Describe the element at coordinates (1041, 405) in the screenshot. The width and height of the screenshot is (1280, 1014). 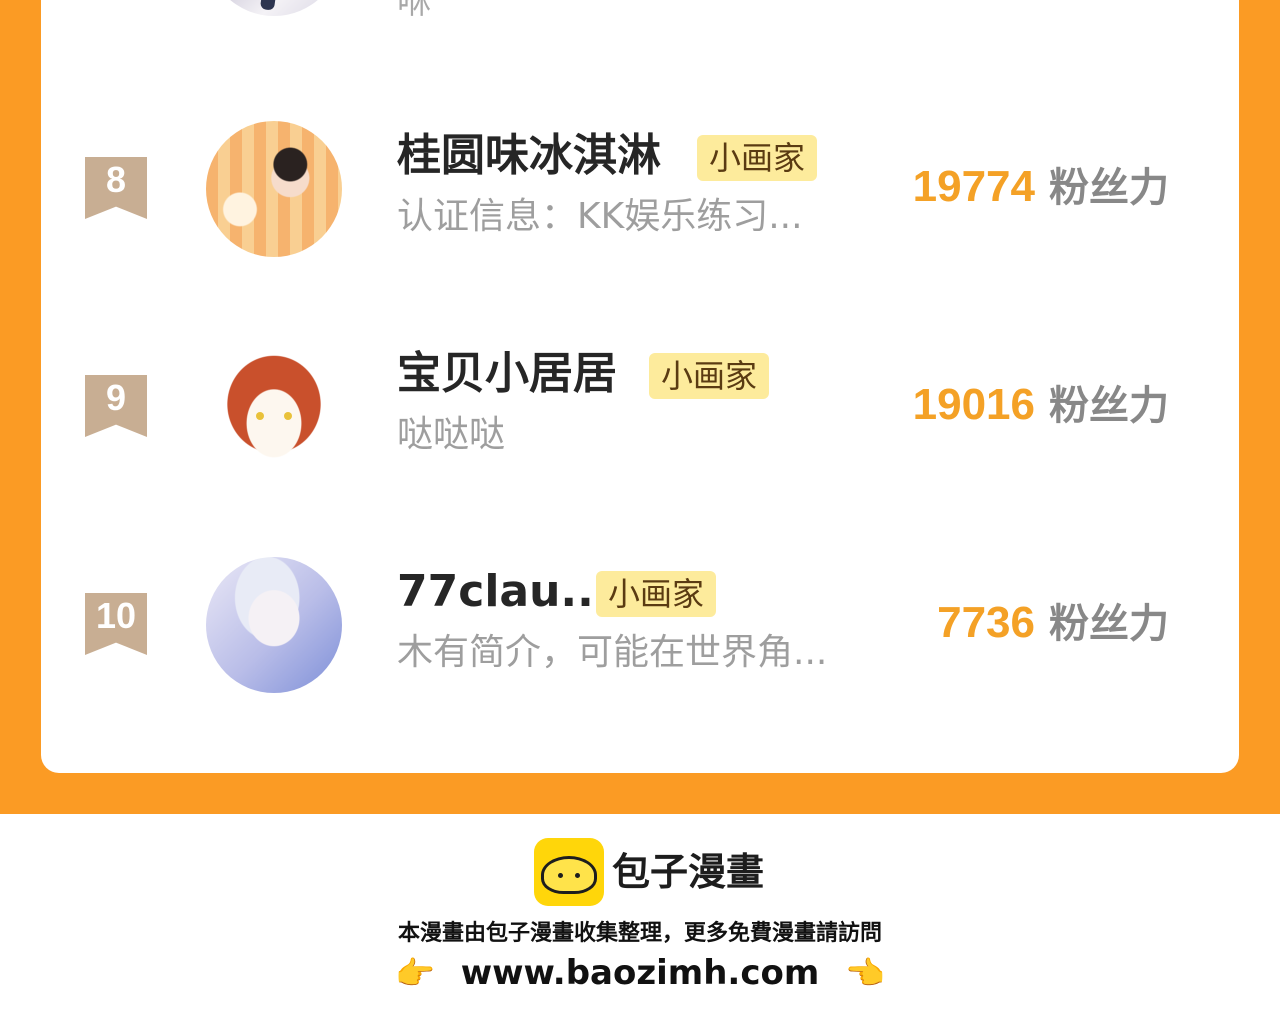
I see `fans-score: 19016 粉丝力` at that location.